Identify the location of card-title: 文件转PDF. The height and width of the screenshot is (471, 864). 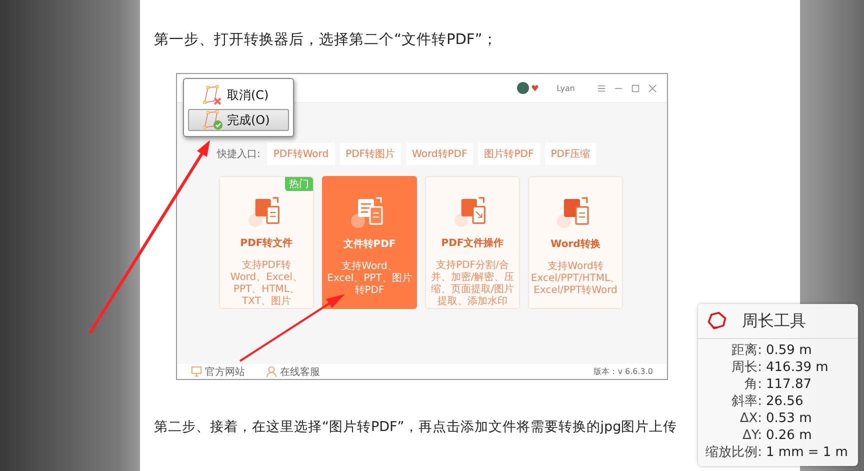
(369, 244).